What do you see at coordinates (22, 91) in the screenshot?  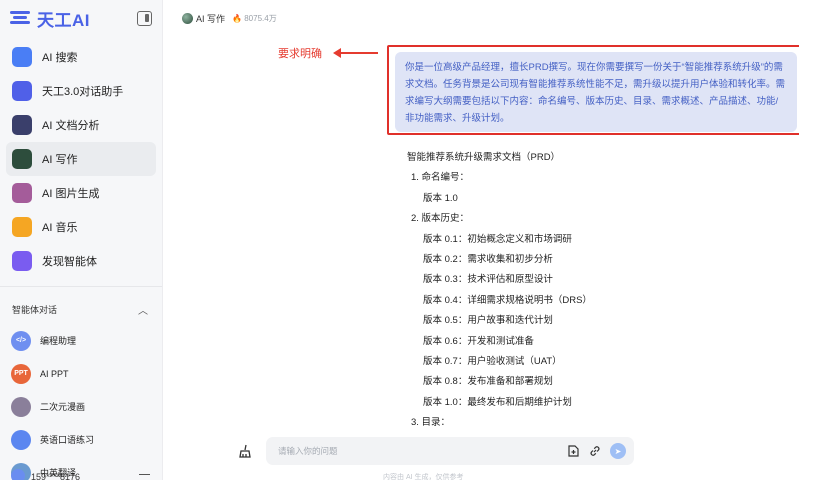 I see `chat-logo-icon` at bounding box center [22, 91].